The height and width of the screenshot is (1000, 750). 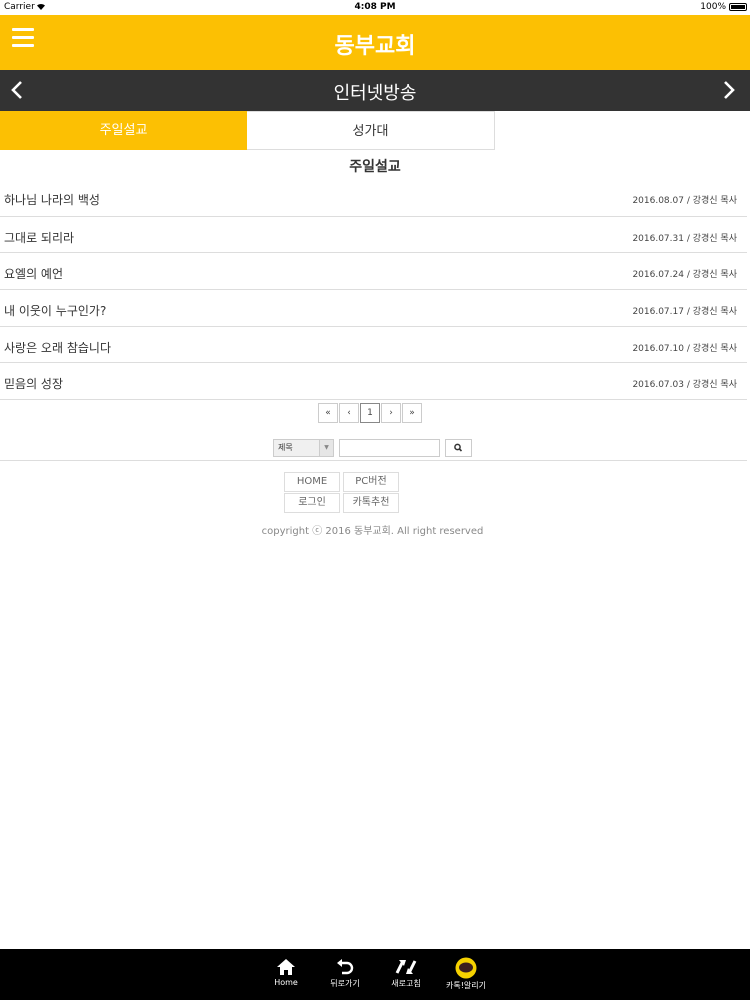 What do you see at coordinates (658, 385) in the screenshot?
I see `sermon-date: 2016.07.03` at bounding box center [658, 385].